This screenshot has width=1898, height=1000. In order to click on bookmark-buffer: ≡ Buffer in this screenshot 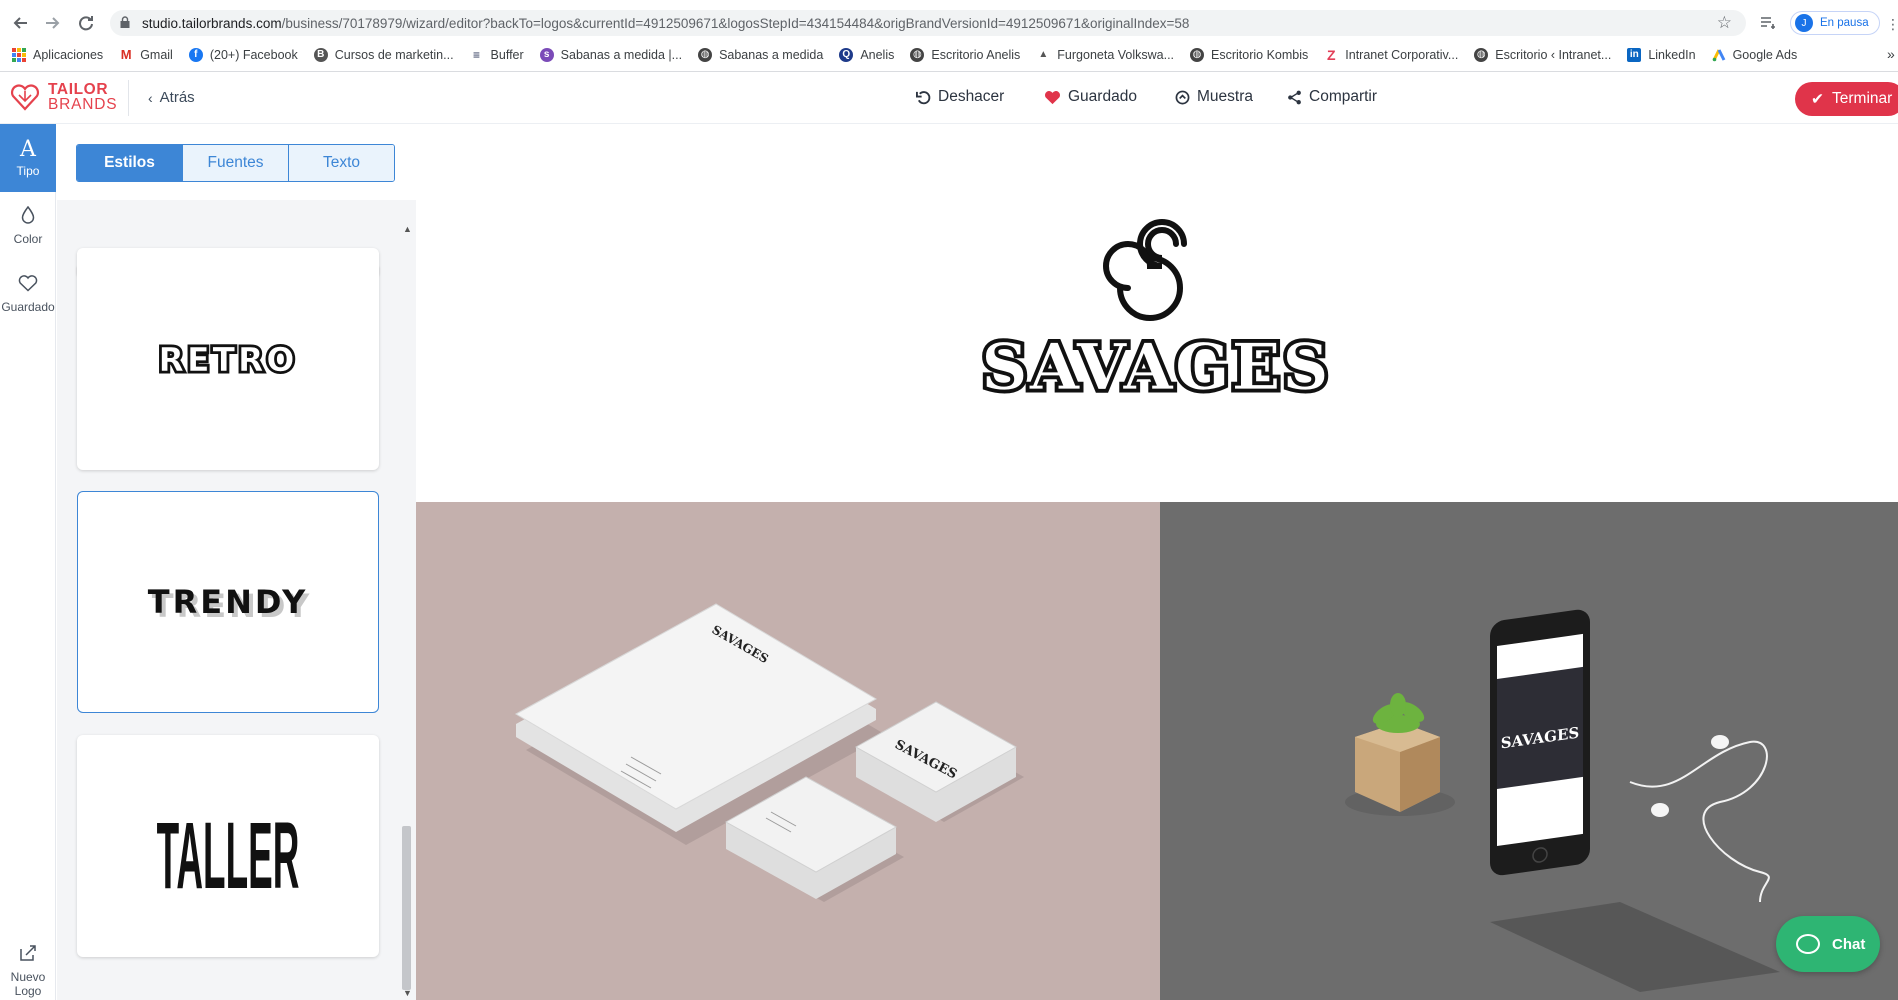, I will do `click(497, 55)`.